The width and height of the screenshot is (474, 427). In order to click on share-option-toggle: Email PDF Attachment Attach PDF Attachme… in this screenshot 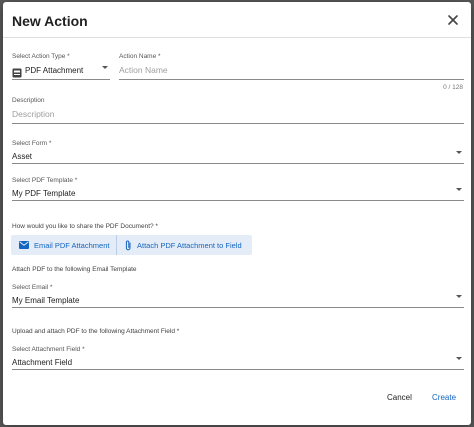, I will do `click(131, 245)`.